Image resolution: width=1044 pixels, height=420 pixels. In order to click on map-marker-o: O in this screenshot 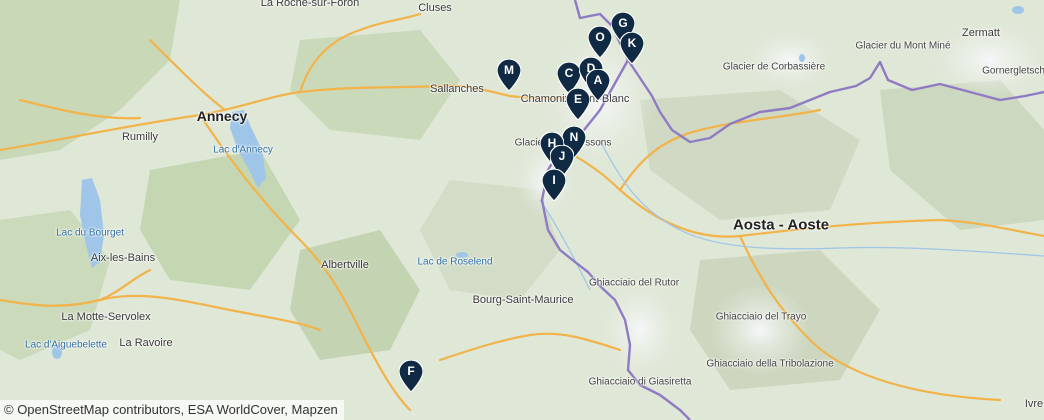, I will do `click(600, 42)`.